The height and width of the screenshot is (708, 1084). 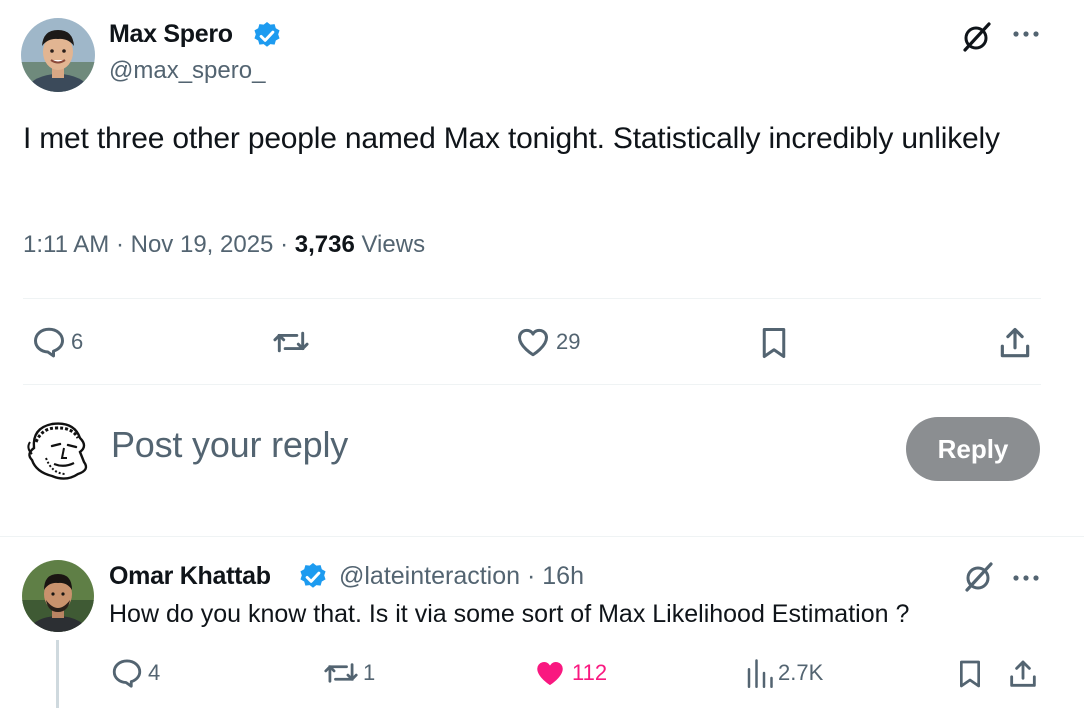 What do you see at coordinates (568, 341) in the screenshot?
I see `like-count: 29` at bounding box center [568, 341].